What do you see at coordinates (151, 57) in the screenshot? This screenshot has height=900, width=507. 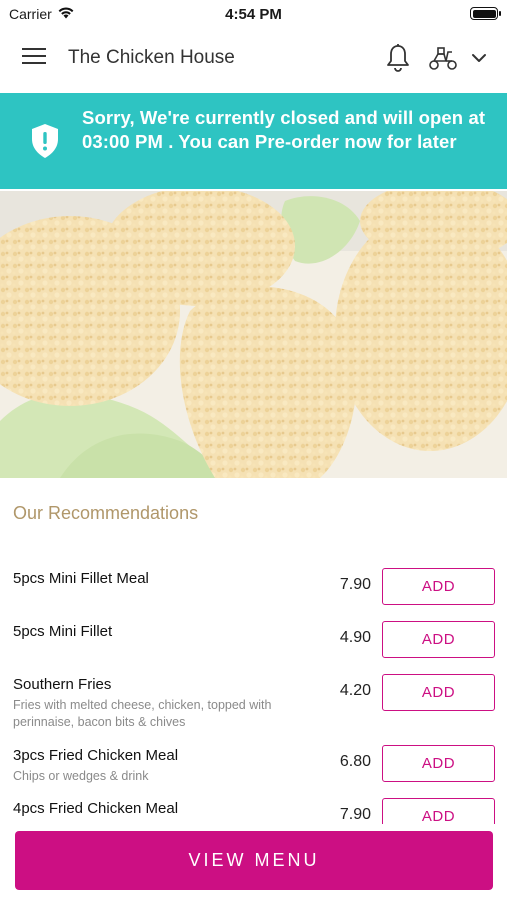 I see `page-title: The Chicken House` at bounding box center [151, 57].